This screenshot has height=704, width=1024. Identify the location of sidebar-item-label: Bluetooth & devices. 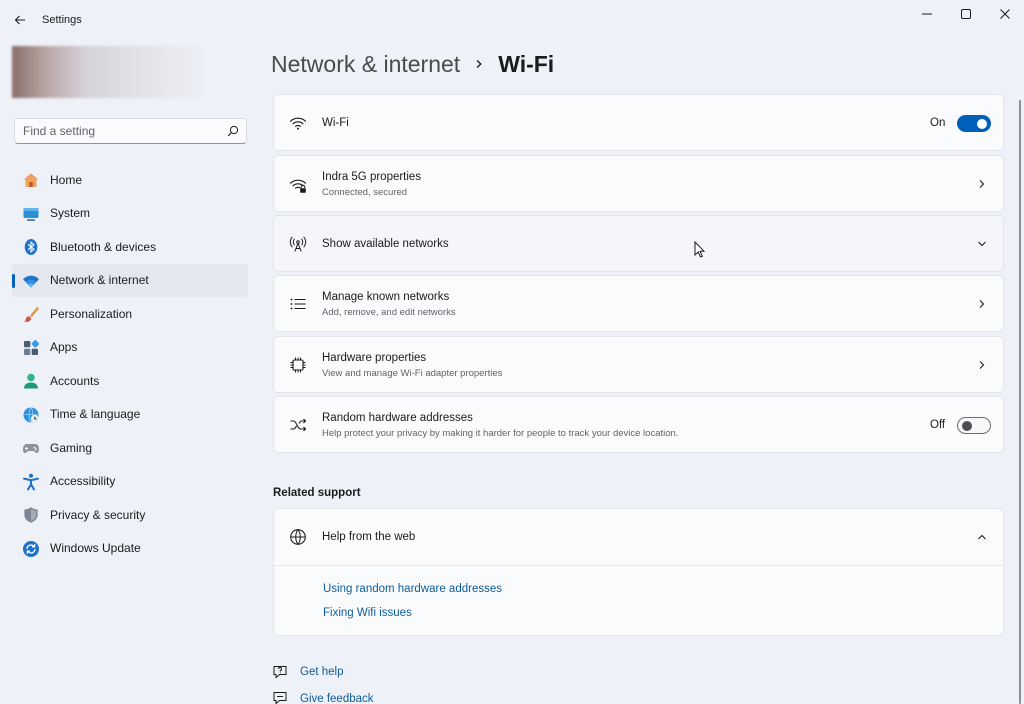
(103, 246).